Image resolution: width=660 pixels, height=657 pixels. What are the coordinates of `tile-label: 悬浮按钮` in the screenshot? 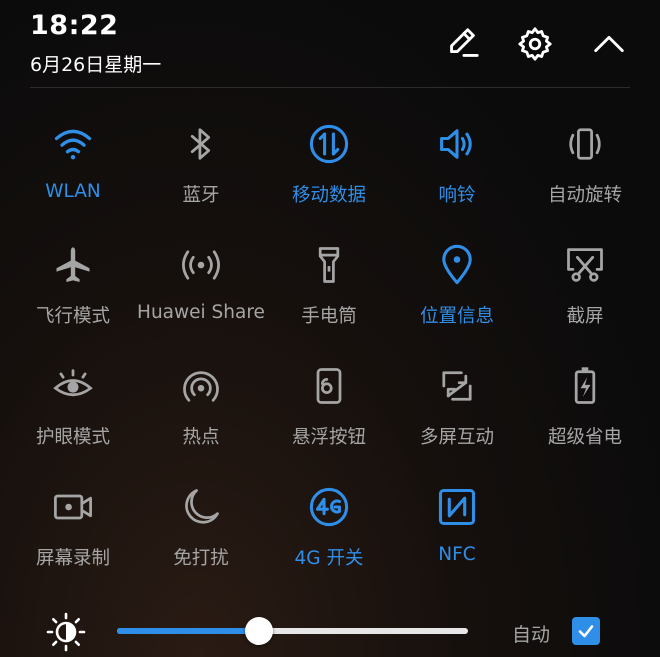 It's located at (328, 437).